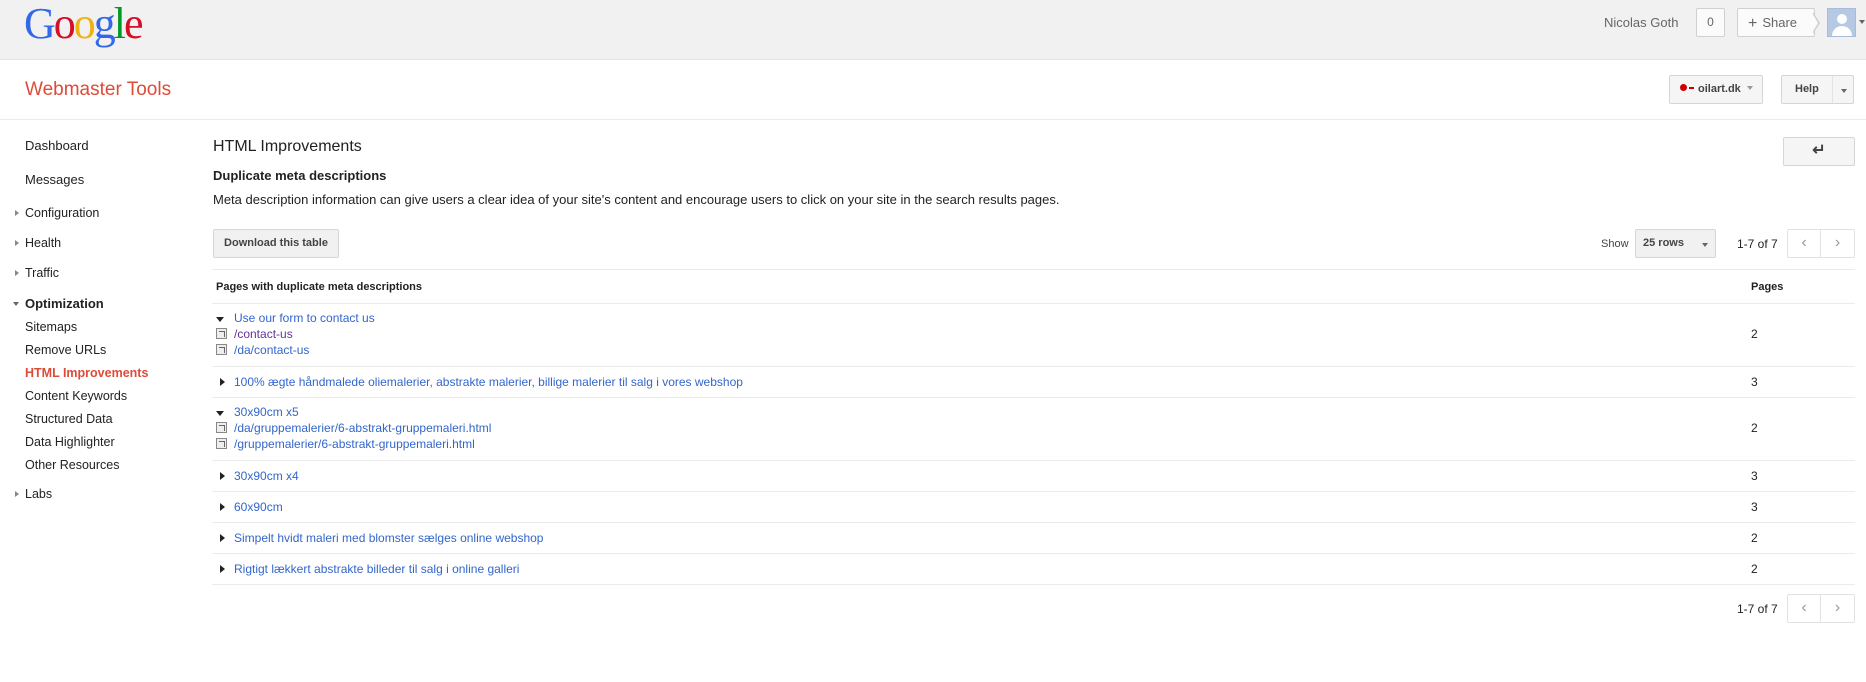 This screenshot has width=1866, height=682. Describe the element at coordinates (43, 243) in the screenshot. I see `sidebar-item-label: Health` at that location.